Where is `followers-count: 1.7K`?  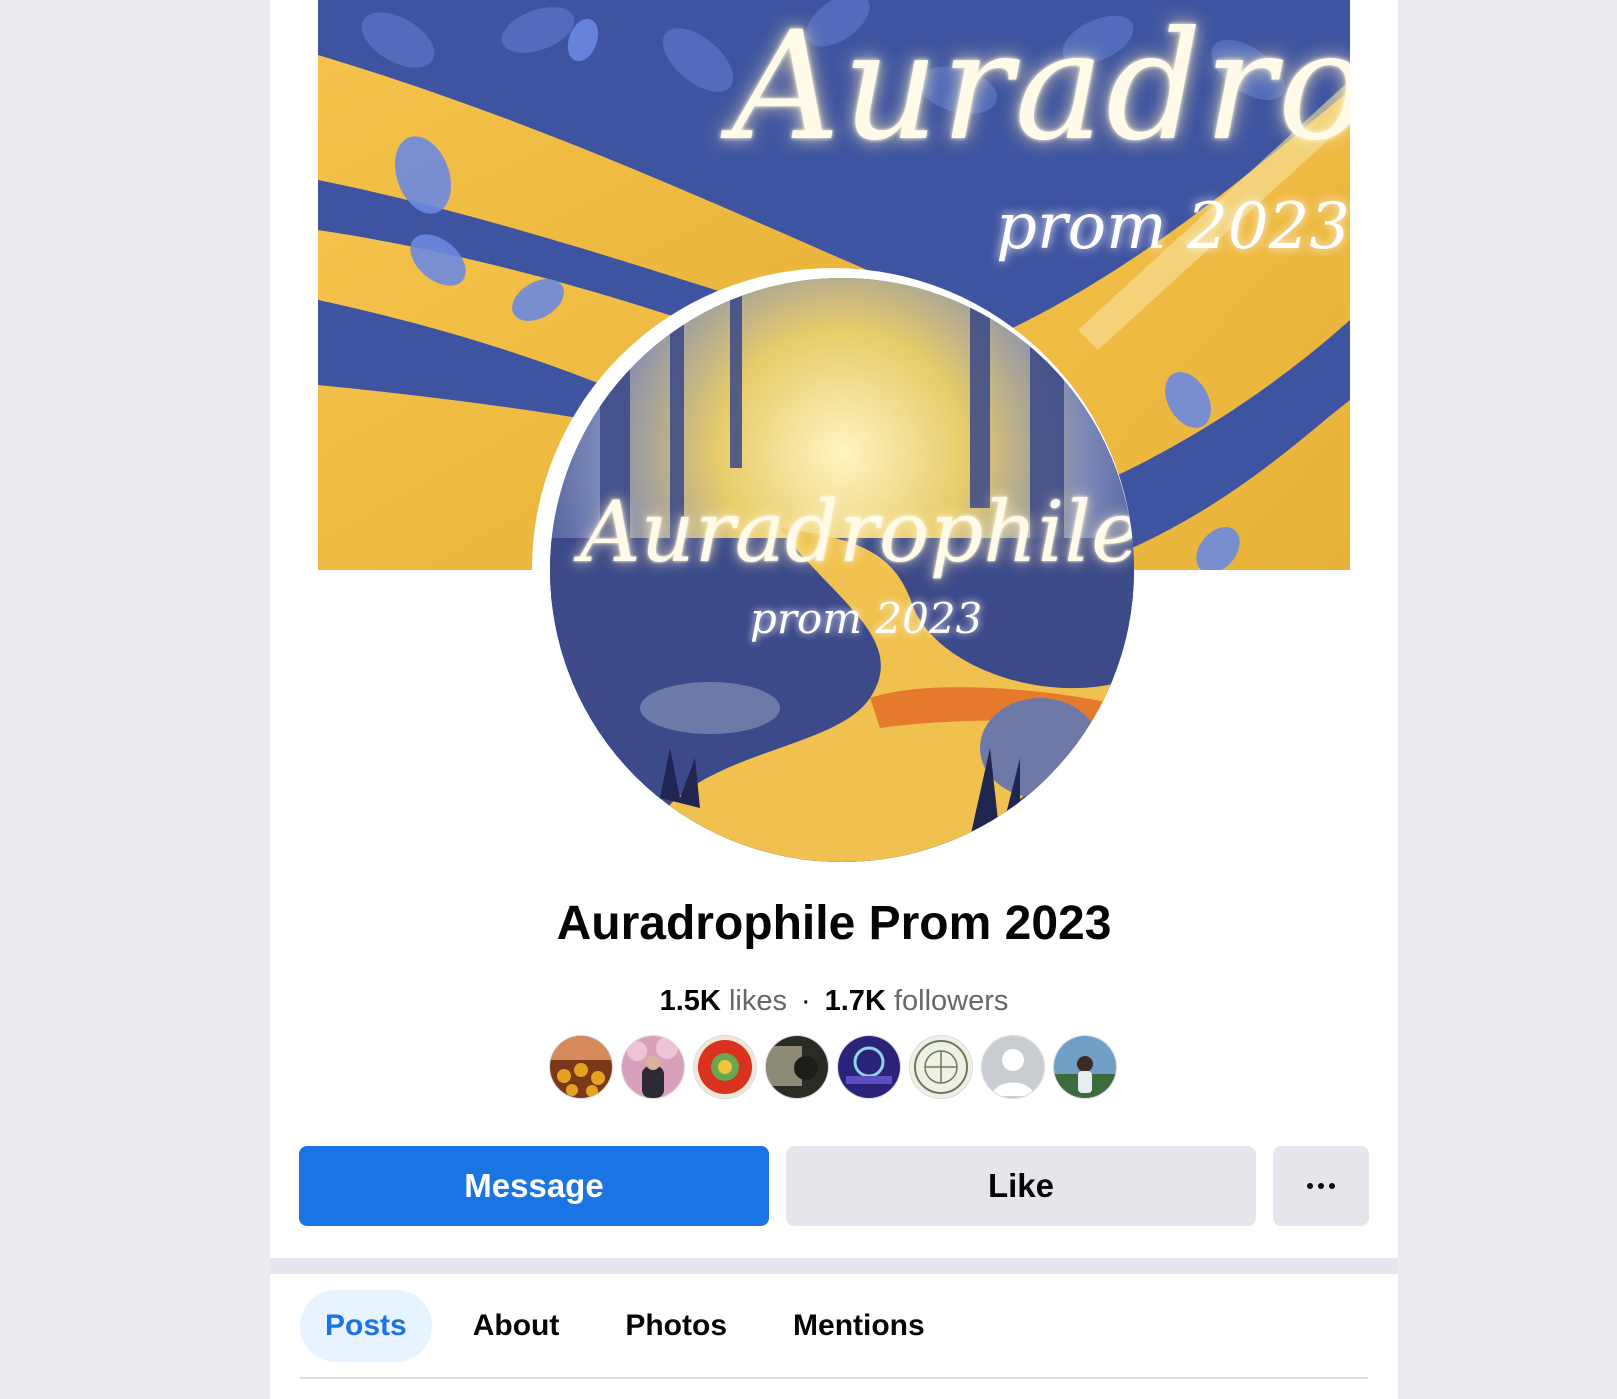
followers-count: 1.7K is located at coordinates (855, 1001).